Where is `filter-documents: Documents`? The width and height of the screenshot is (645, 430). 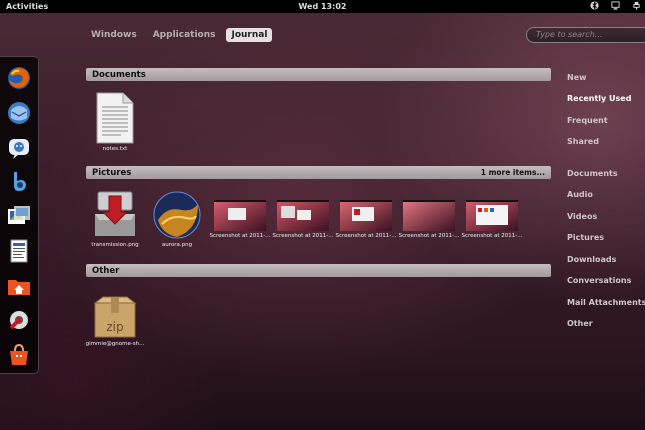 filter-documents: Documents is located at coordinates (592, 173).